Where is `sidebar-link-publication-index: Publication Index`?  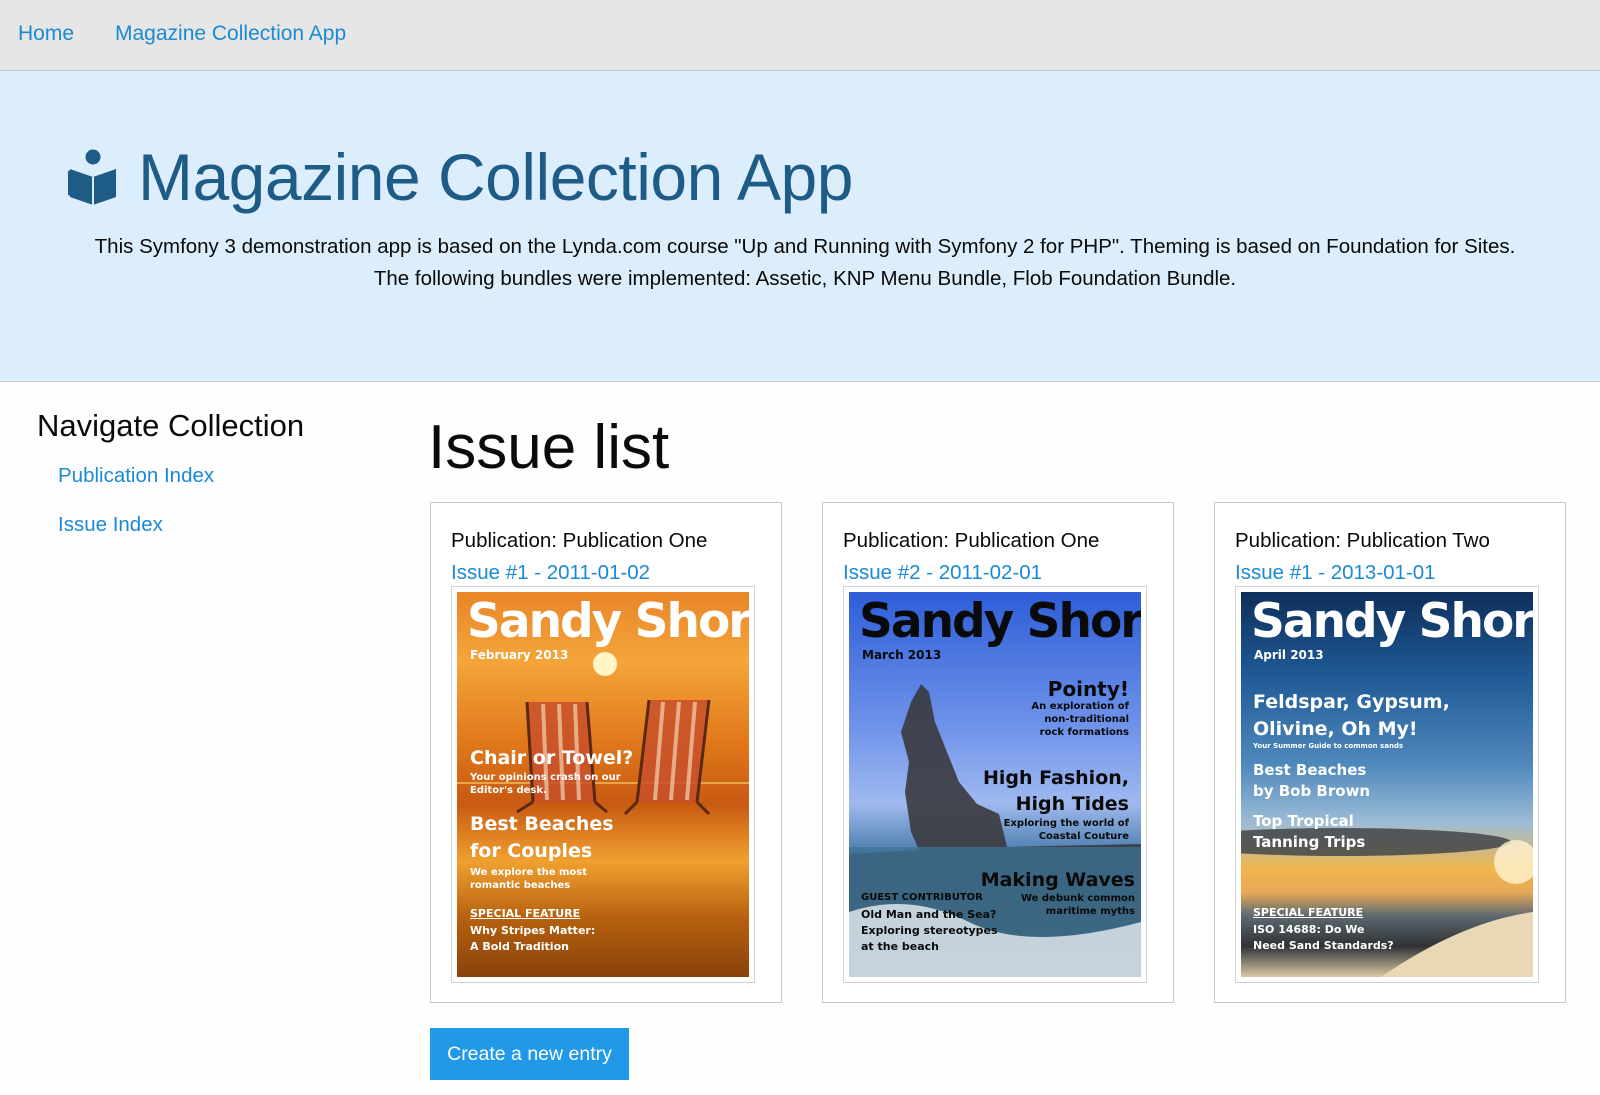
sidebar-link-publication-index: Publication Index is located at coordinates (136, 476).